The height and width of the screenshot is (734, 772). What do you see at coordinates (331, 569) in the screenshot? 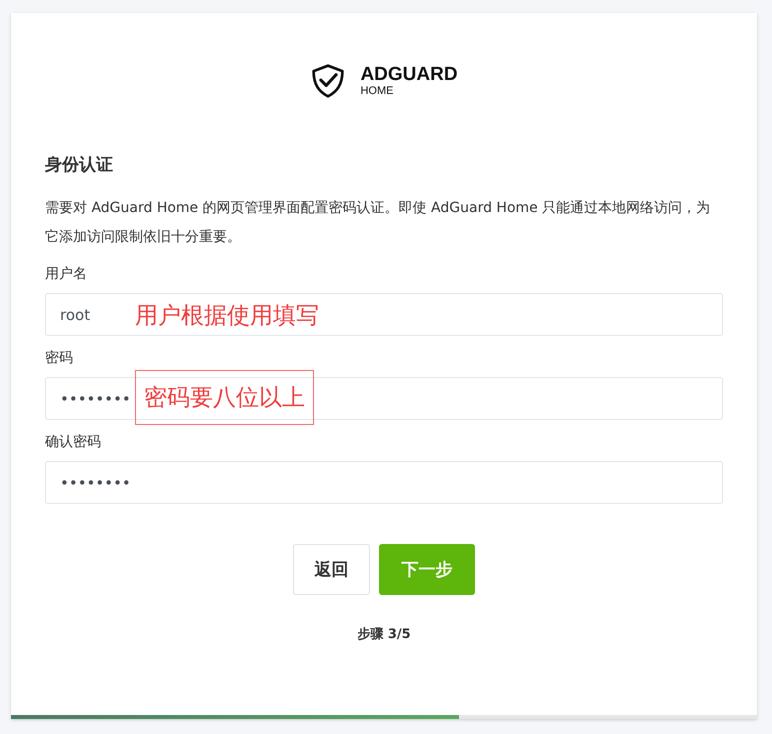
I see `step-button: 返回` at bounding box center [331, 569].